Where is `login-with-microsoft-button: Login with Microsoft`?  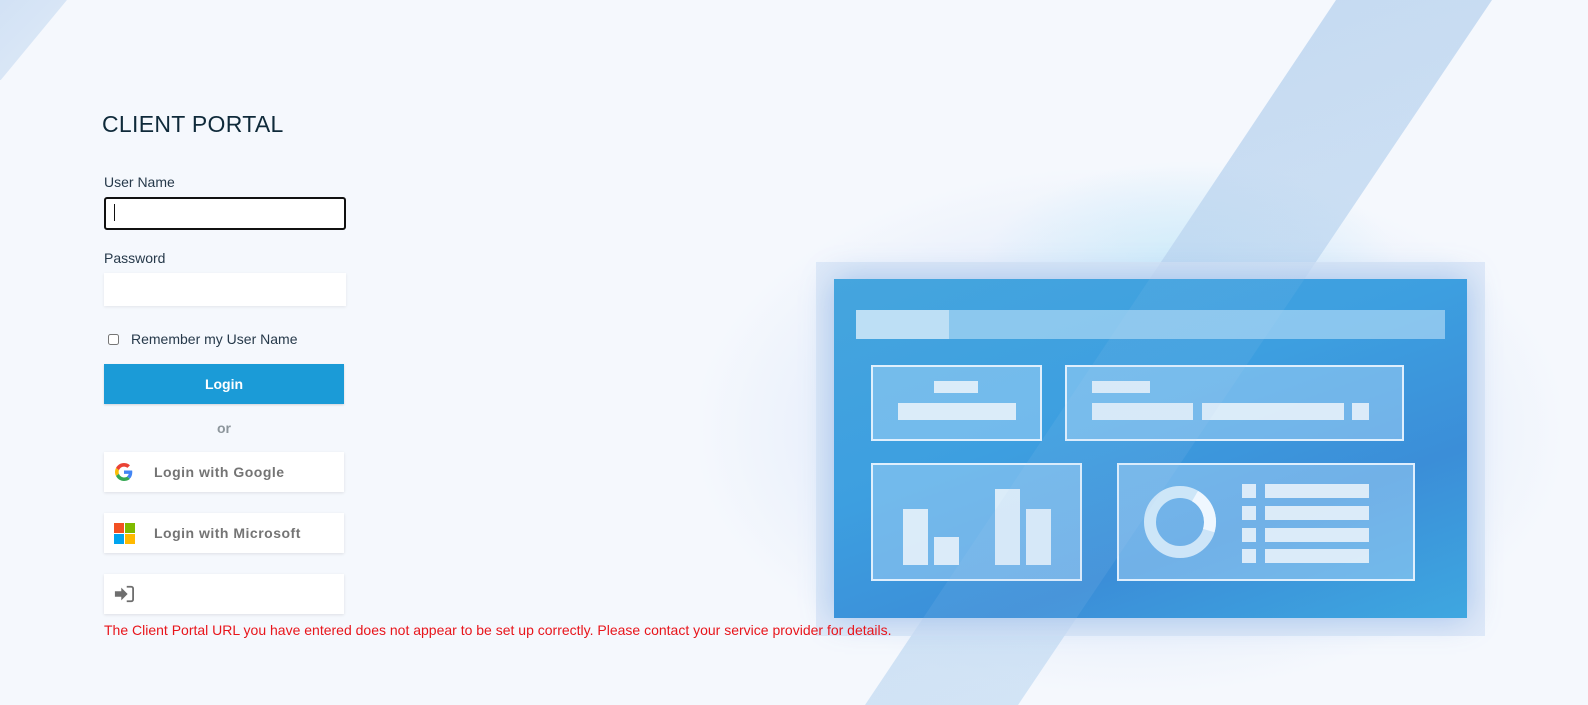 login-with-microsoft-button: Login with Microsoft is located at coordinates (224, 533).